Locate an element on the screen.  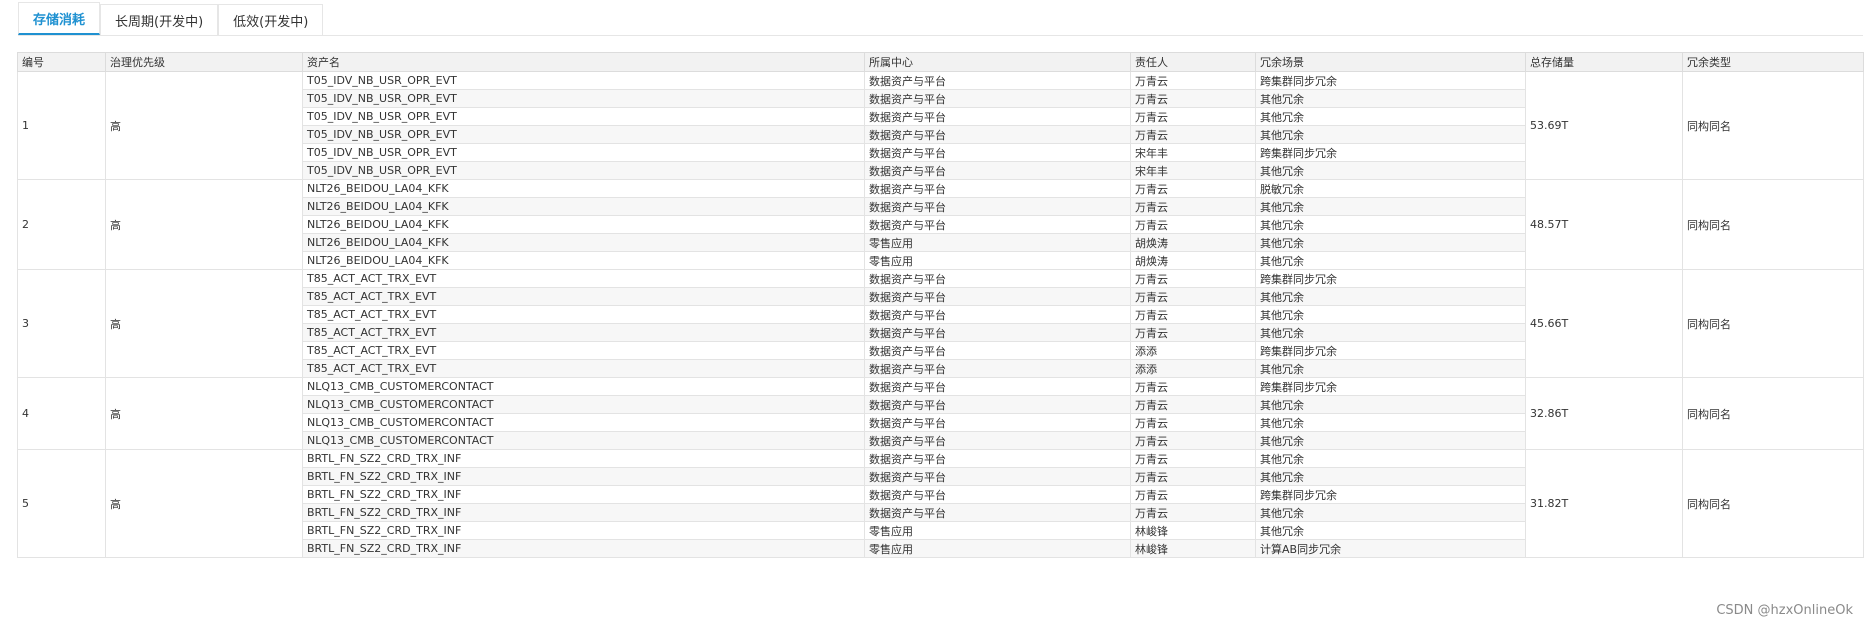
cell-storage: 45.66T is located at coordinates (1604, 323).